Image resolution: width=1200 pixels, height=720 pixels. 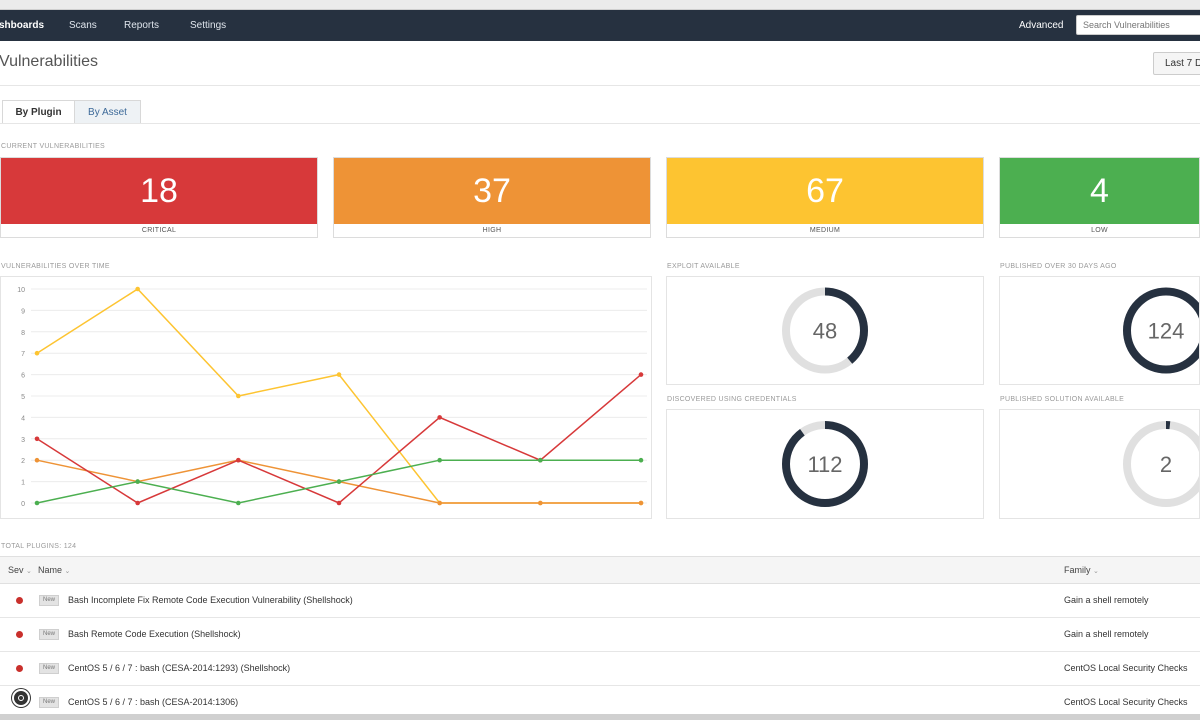 What do you see at coordinates (21, 698) in the screenshot?
I see `cursor-icon` at bounding box center [21, 698].